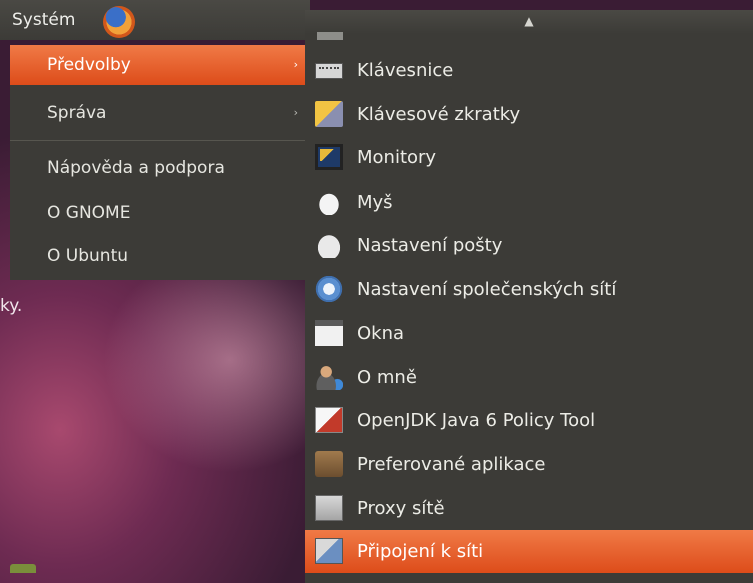 Image resolution: width=753 pixels, height=583 pixels. What do you see at coordinates (529, 38) in the screenshot?
I see `partial-menu-item` at bounding box center [529, 38].